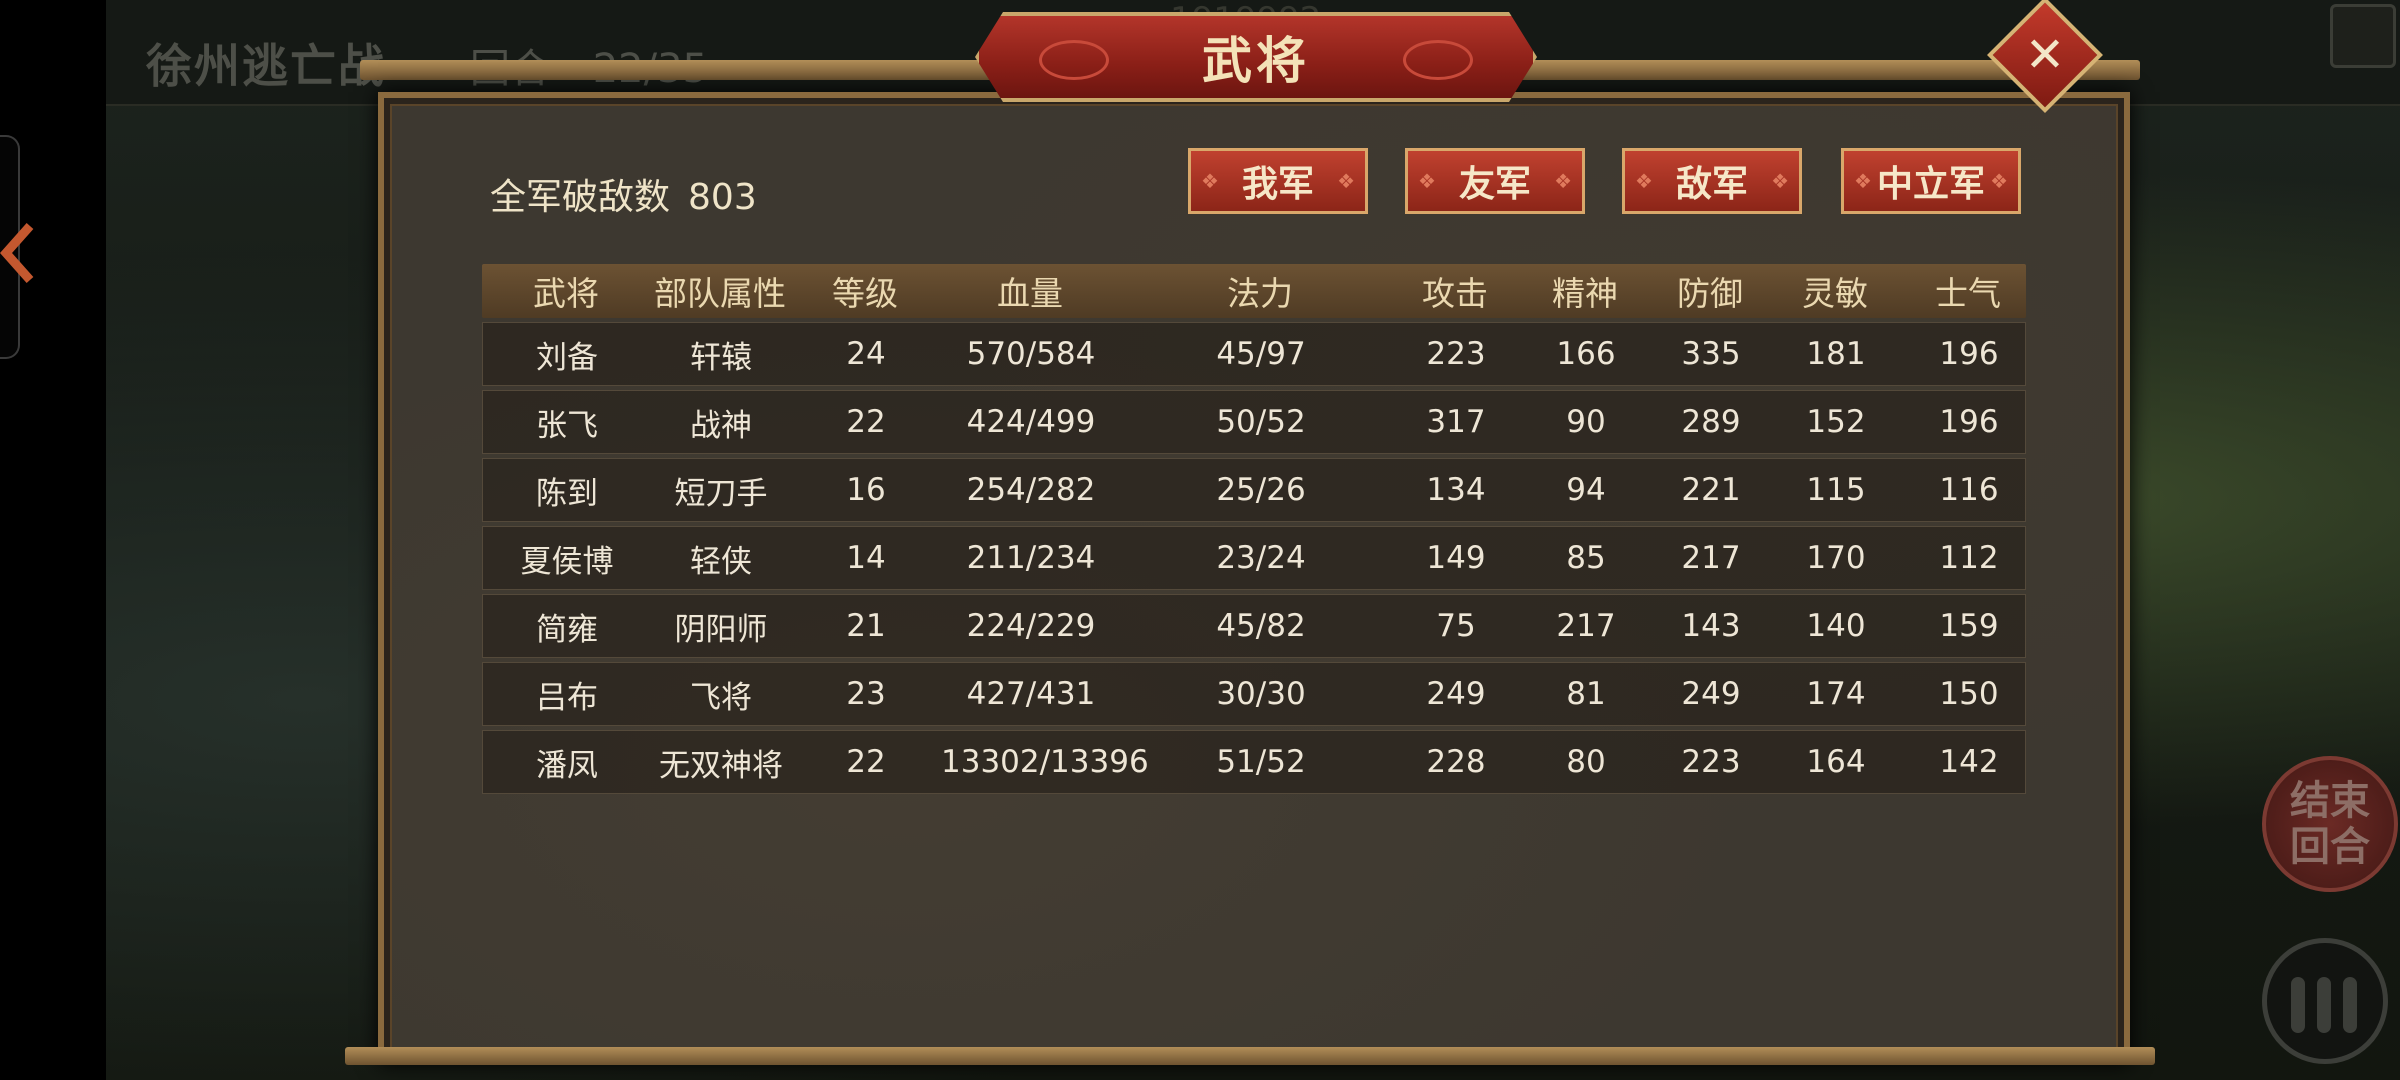  I want to click on total-kills-label: 全军破敌数, so click(580, 197).